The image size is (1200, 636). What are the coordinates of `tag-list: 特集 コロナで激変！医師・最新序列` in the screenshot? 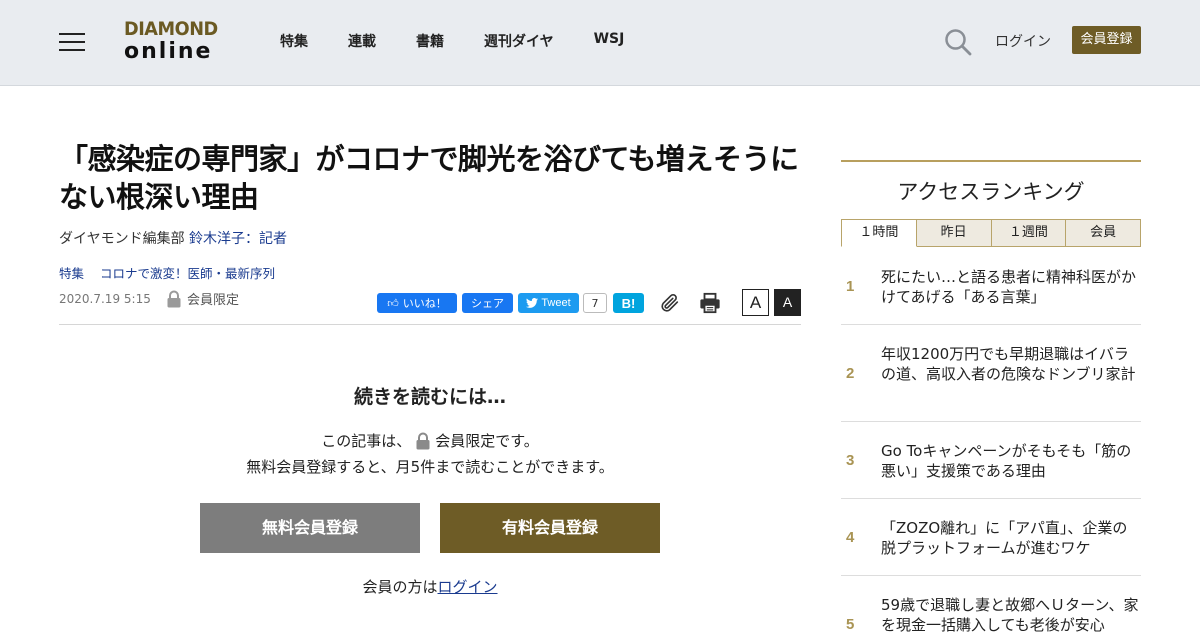 It's located at (173, 272).